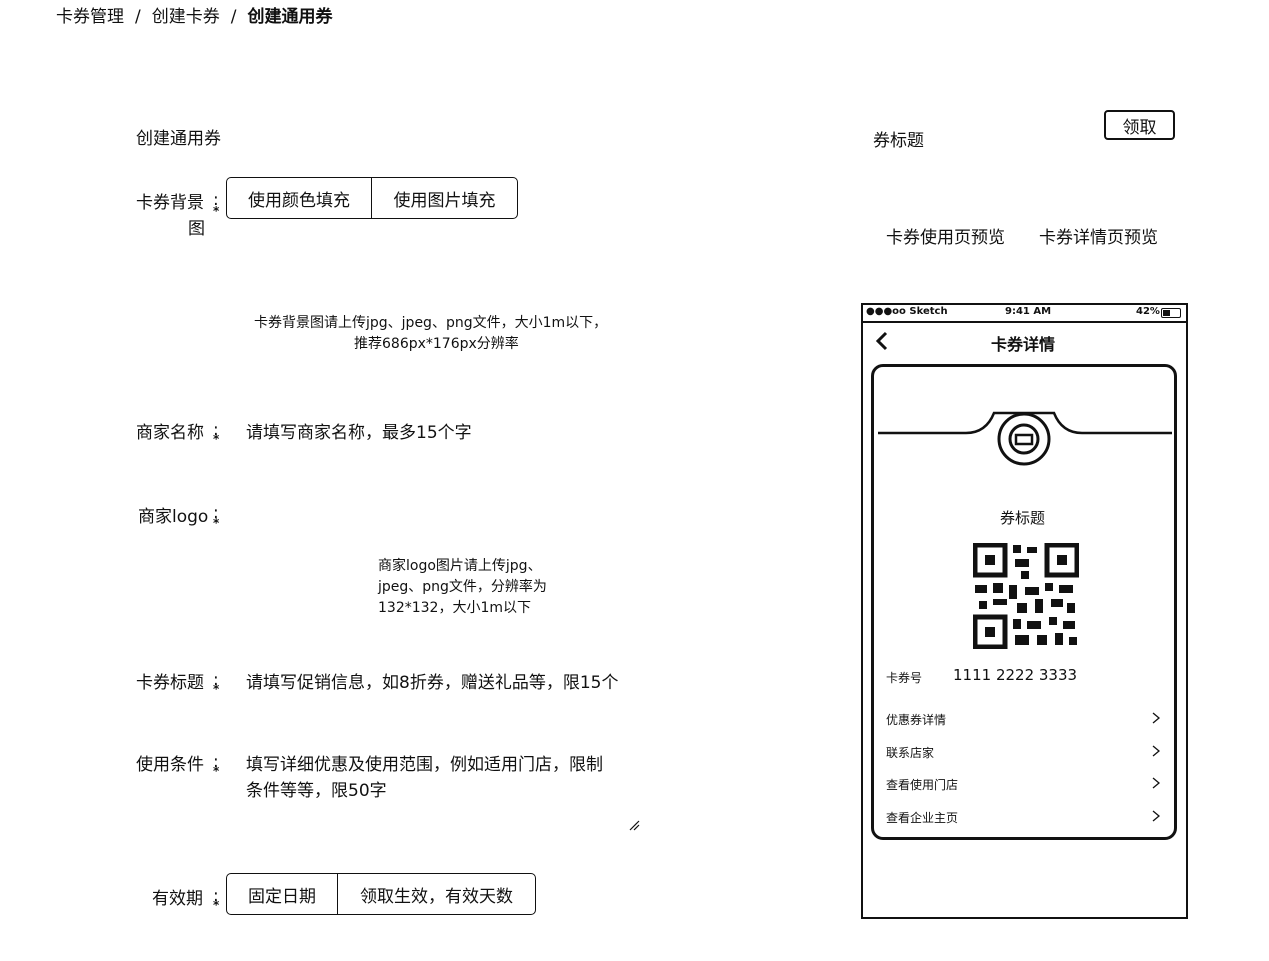  I want to click on menu-item-coupon-details: 优惠券详情, so click(916, 719).